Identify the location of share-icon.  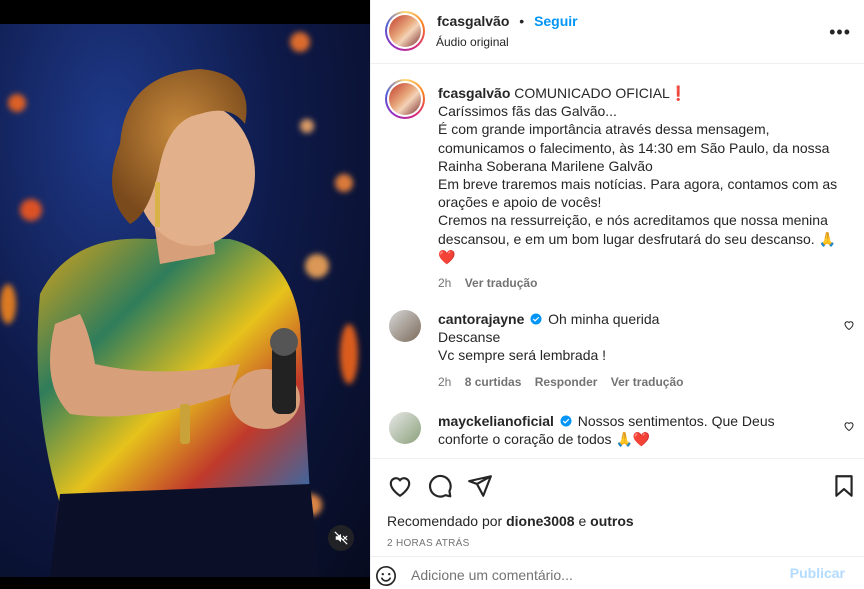
(480, 486).